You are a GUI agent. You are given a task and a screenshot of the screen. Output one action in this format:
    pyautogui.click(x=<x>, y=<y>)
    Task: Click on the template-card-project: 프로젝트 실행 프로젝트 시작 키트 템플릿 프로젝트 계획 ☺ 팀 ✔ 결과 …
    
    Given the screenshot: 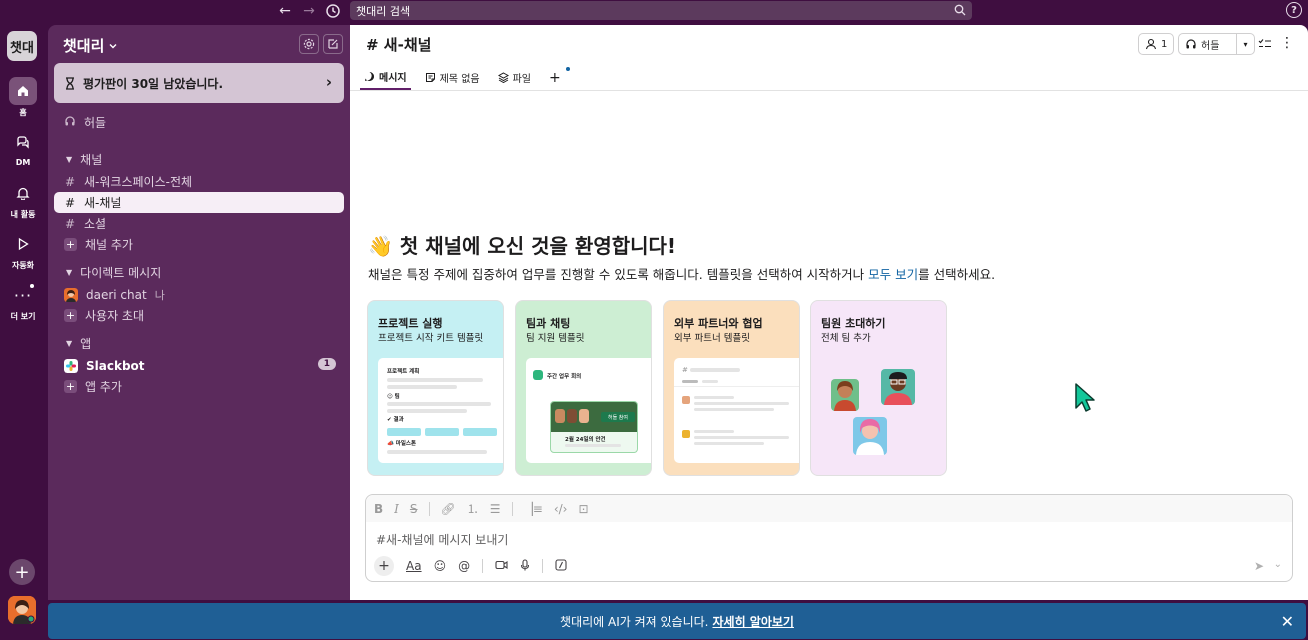 What is the action you would take?
    pyautogui.click(x=435, y=388)
    